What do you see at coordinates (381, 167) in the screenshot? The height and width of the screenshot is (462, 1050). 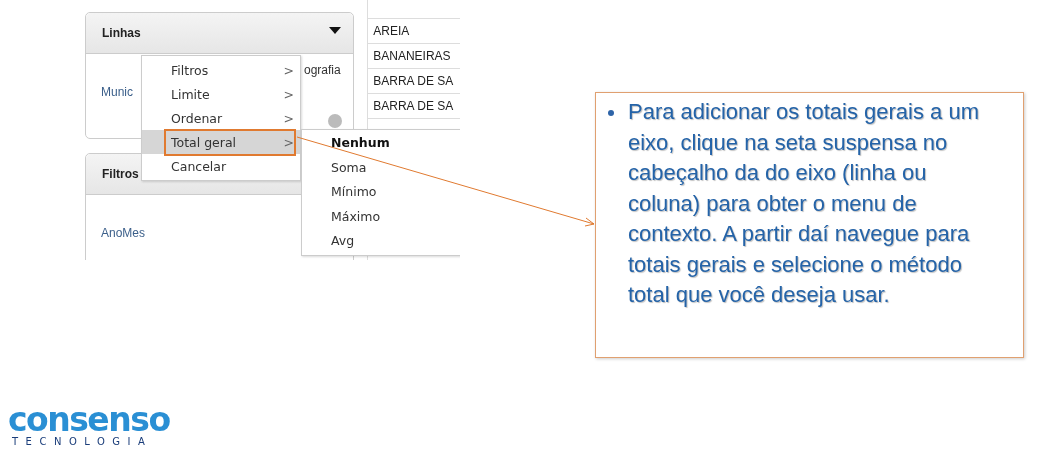 I see `menu-item: Soma` at bounding box center [381, 167].